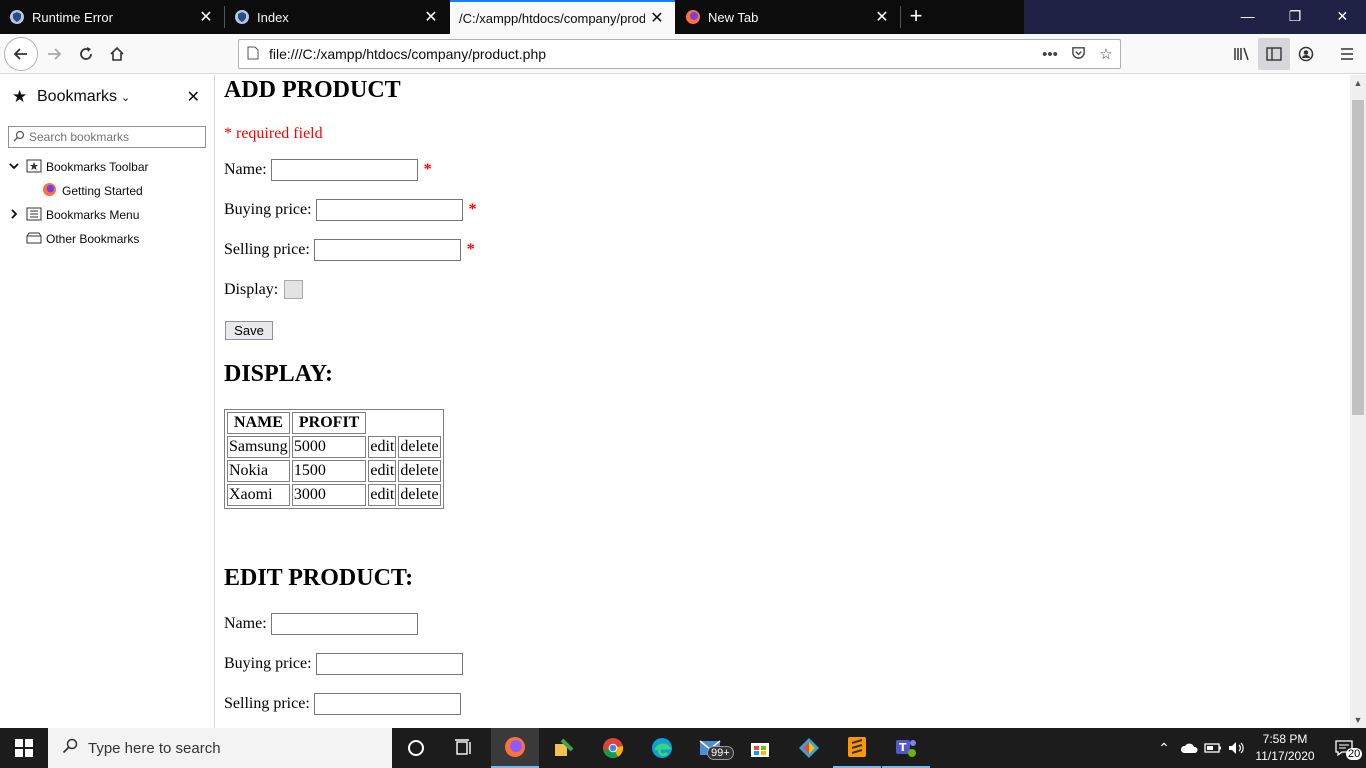 The height and width of the screenshot is (768, 1366). I want to click on menu-button, so click(1347, 54).